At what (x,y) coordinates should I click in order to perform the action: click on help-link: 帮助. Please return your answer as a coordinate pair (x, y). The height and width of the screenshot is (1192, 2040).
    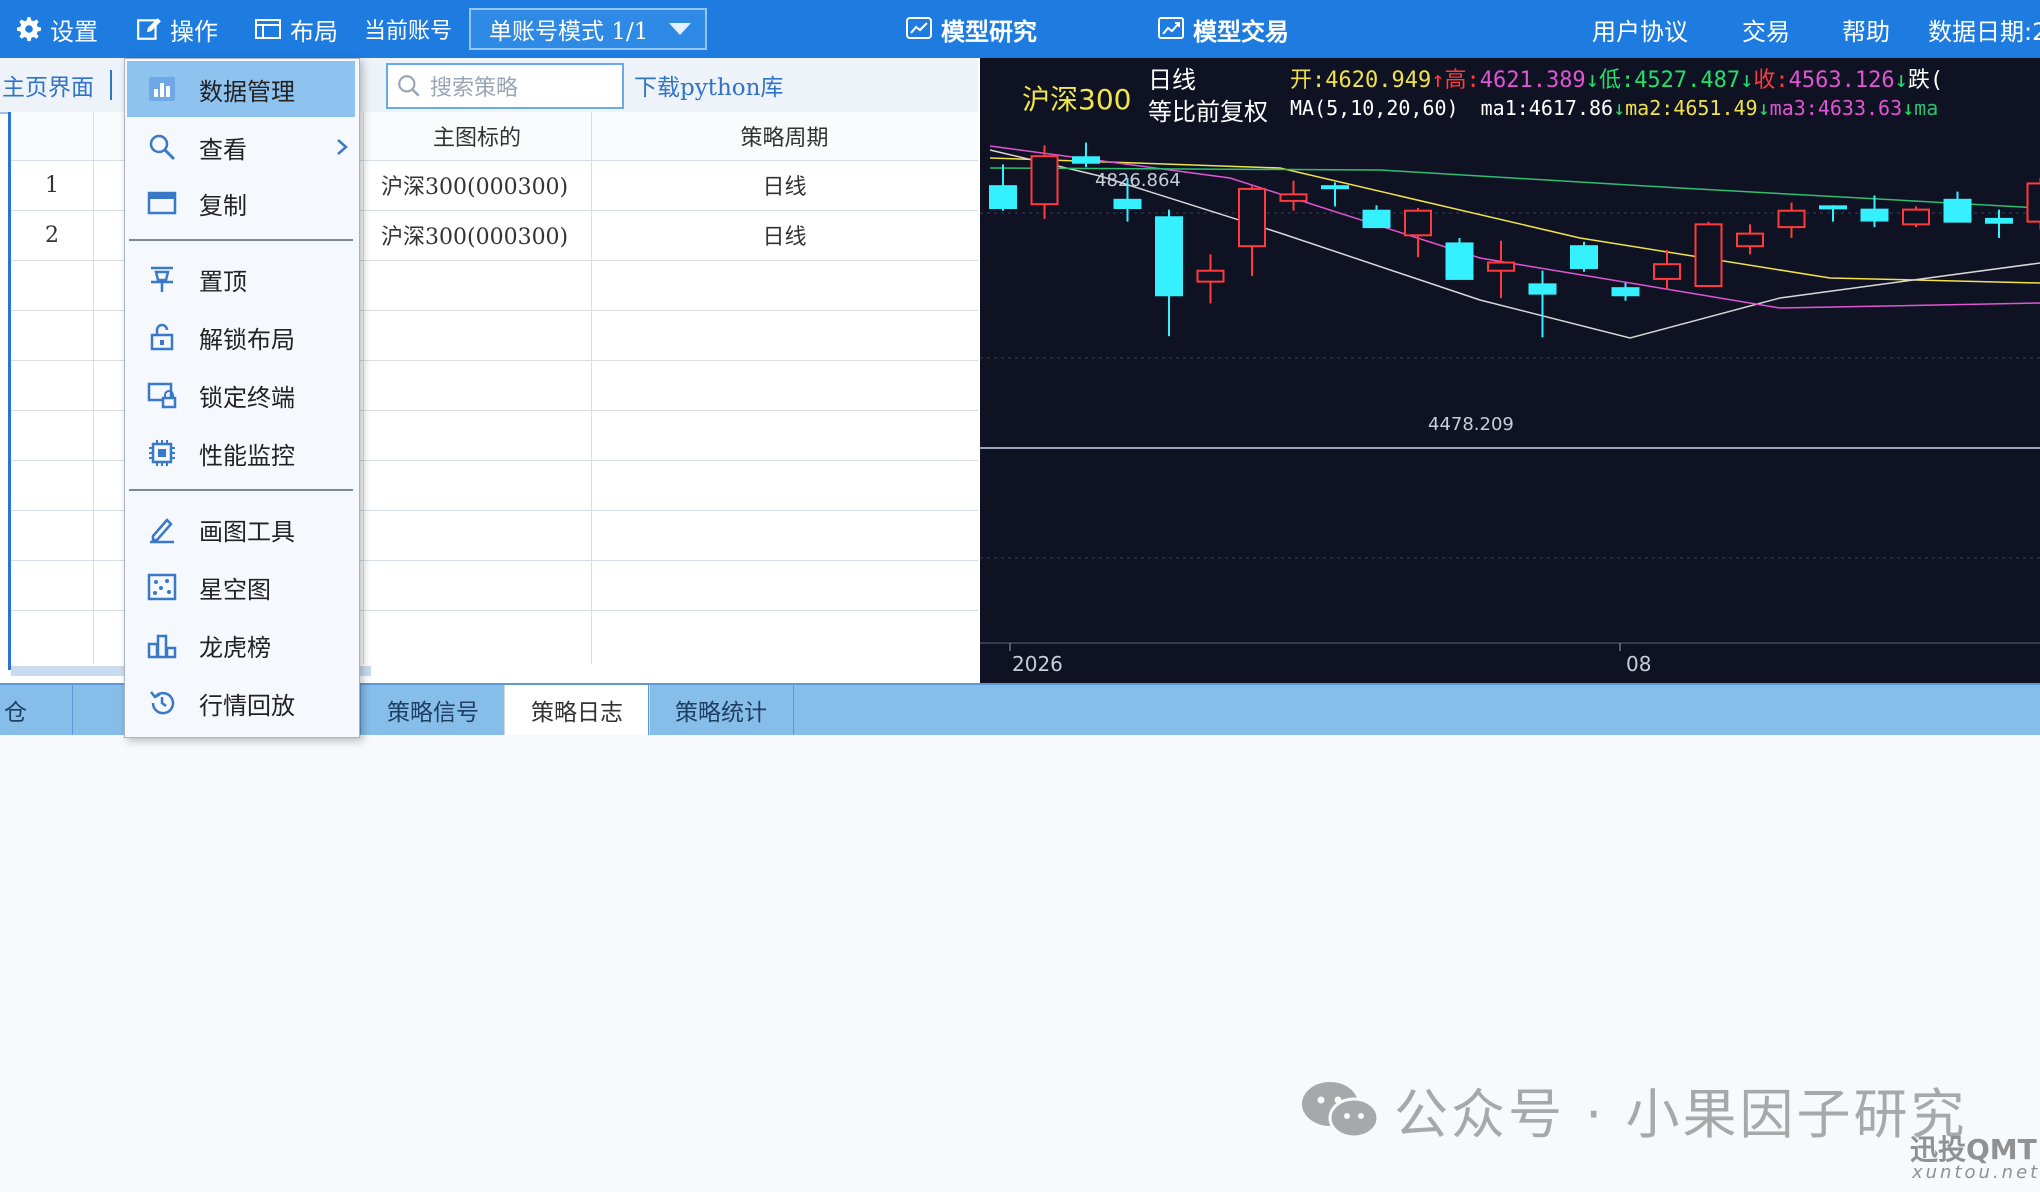
    Looking at the image, I should click on (1866, 29).